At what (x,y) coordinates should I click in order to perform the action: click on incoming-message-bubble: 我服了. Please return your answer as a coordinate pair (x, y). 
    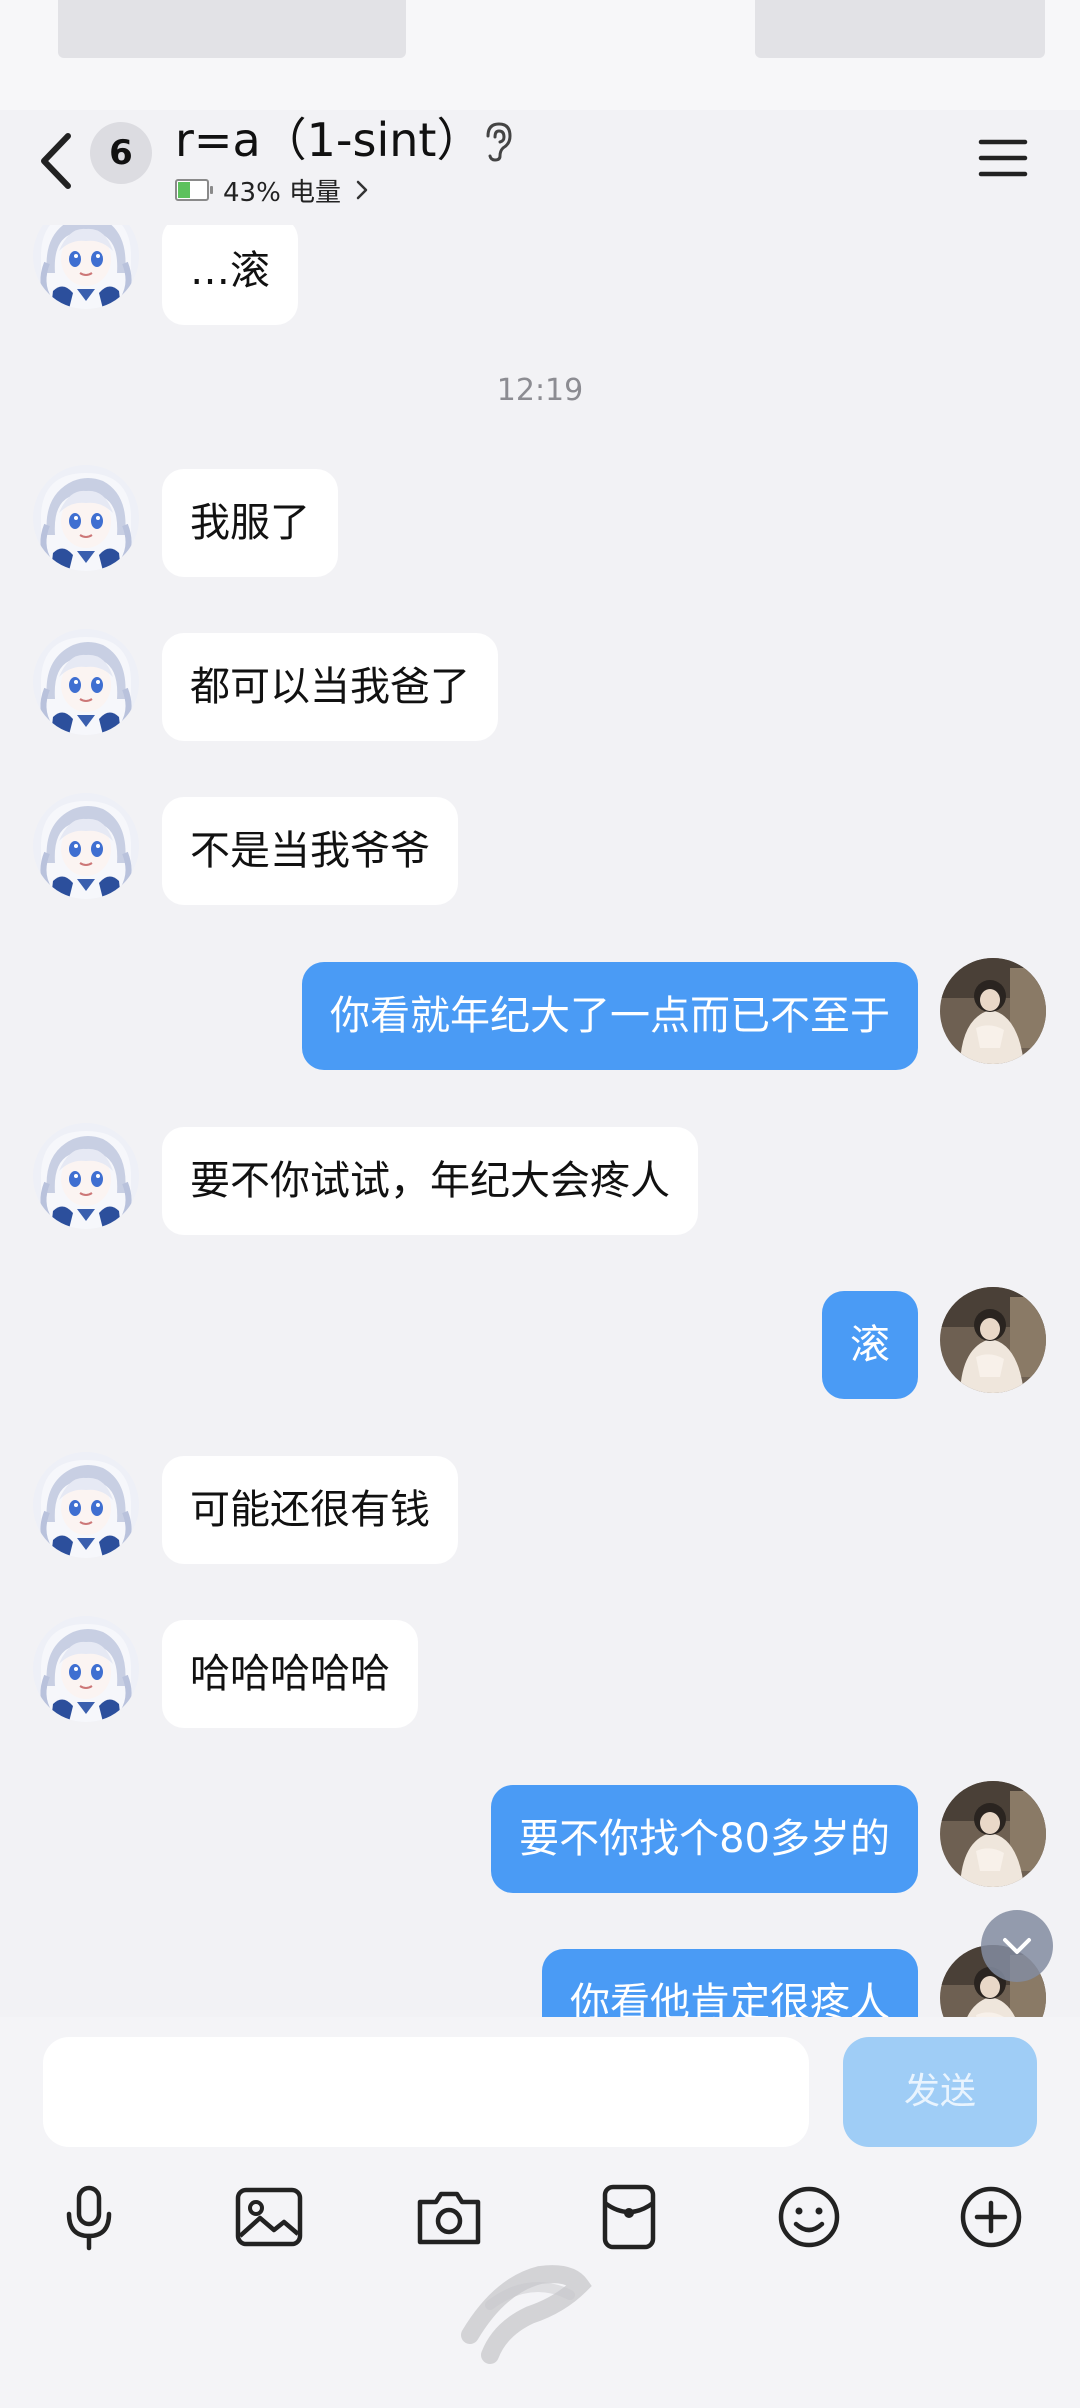
    Looking at the image, I should click on (250, 523).